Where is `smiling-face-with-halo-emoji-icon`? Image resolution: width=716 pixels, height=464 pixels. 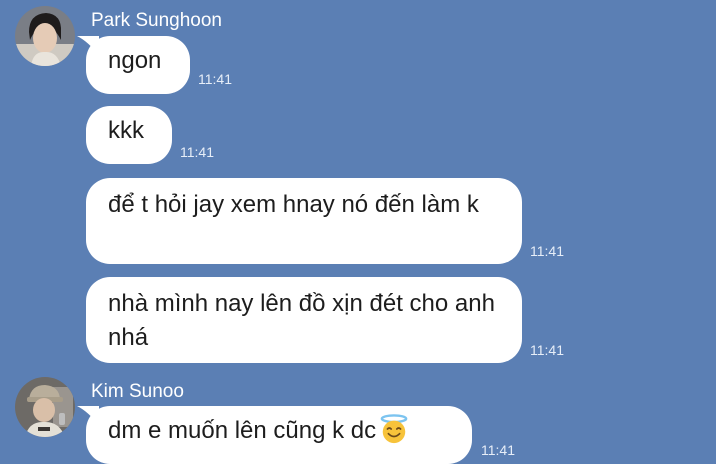
smiling-face-with-halo-emoji-icon is located at coordinates (394, 429).